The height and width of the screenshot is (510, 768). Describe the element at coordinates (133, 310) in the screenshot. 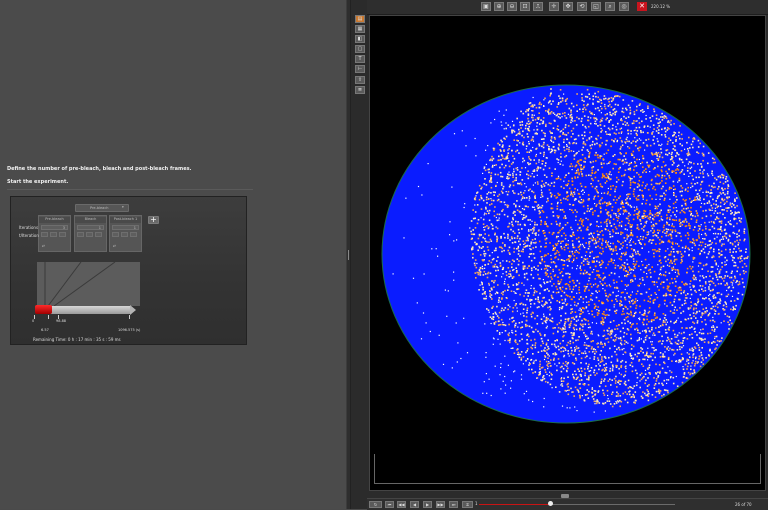

I see `arrow-right-icon` at that location.